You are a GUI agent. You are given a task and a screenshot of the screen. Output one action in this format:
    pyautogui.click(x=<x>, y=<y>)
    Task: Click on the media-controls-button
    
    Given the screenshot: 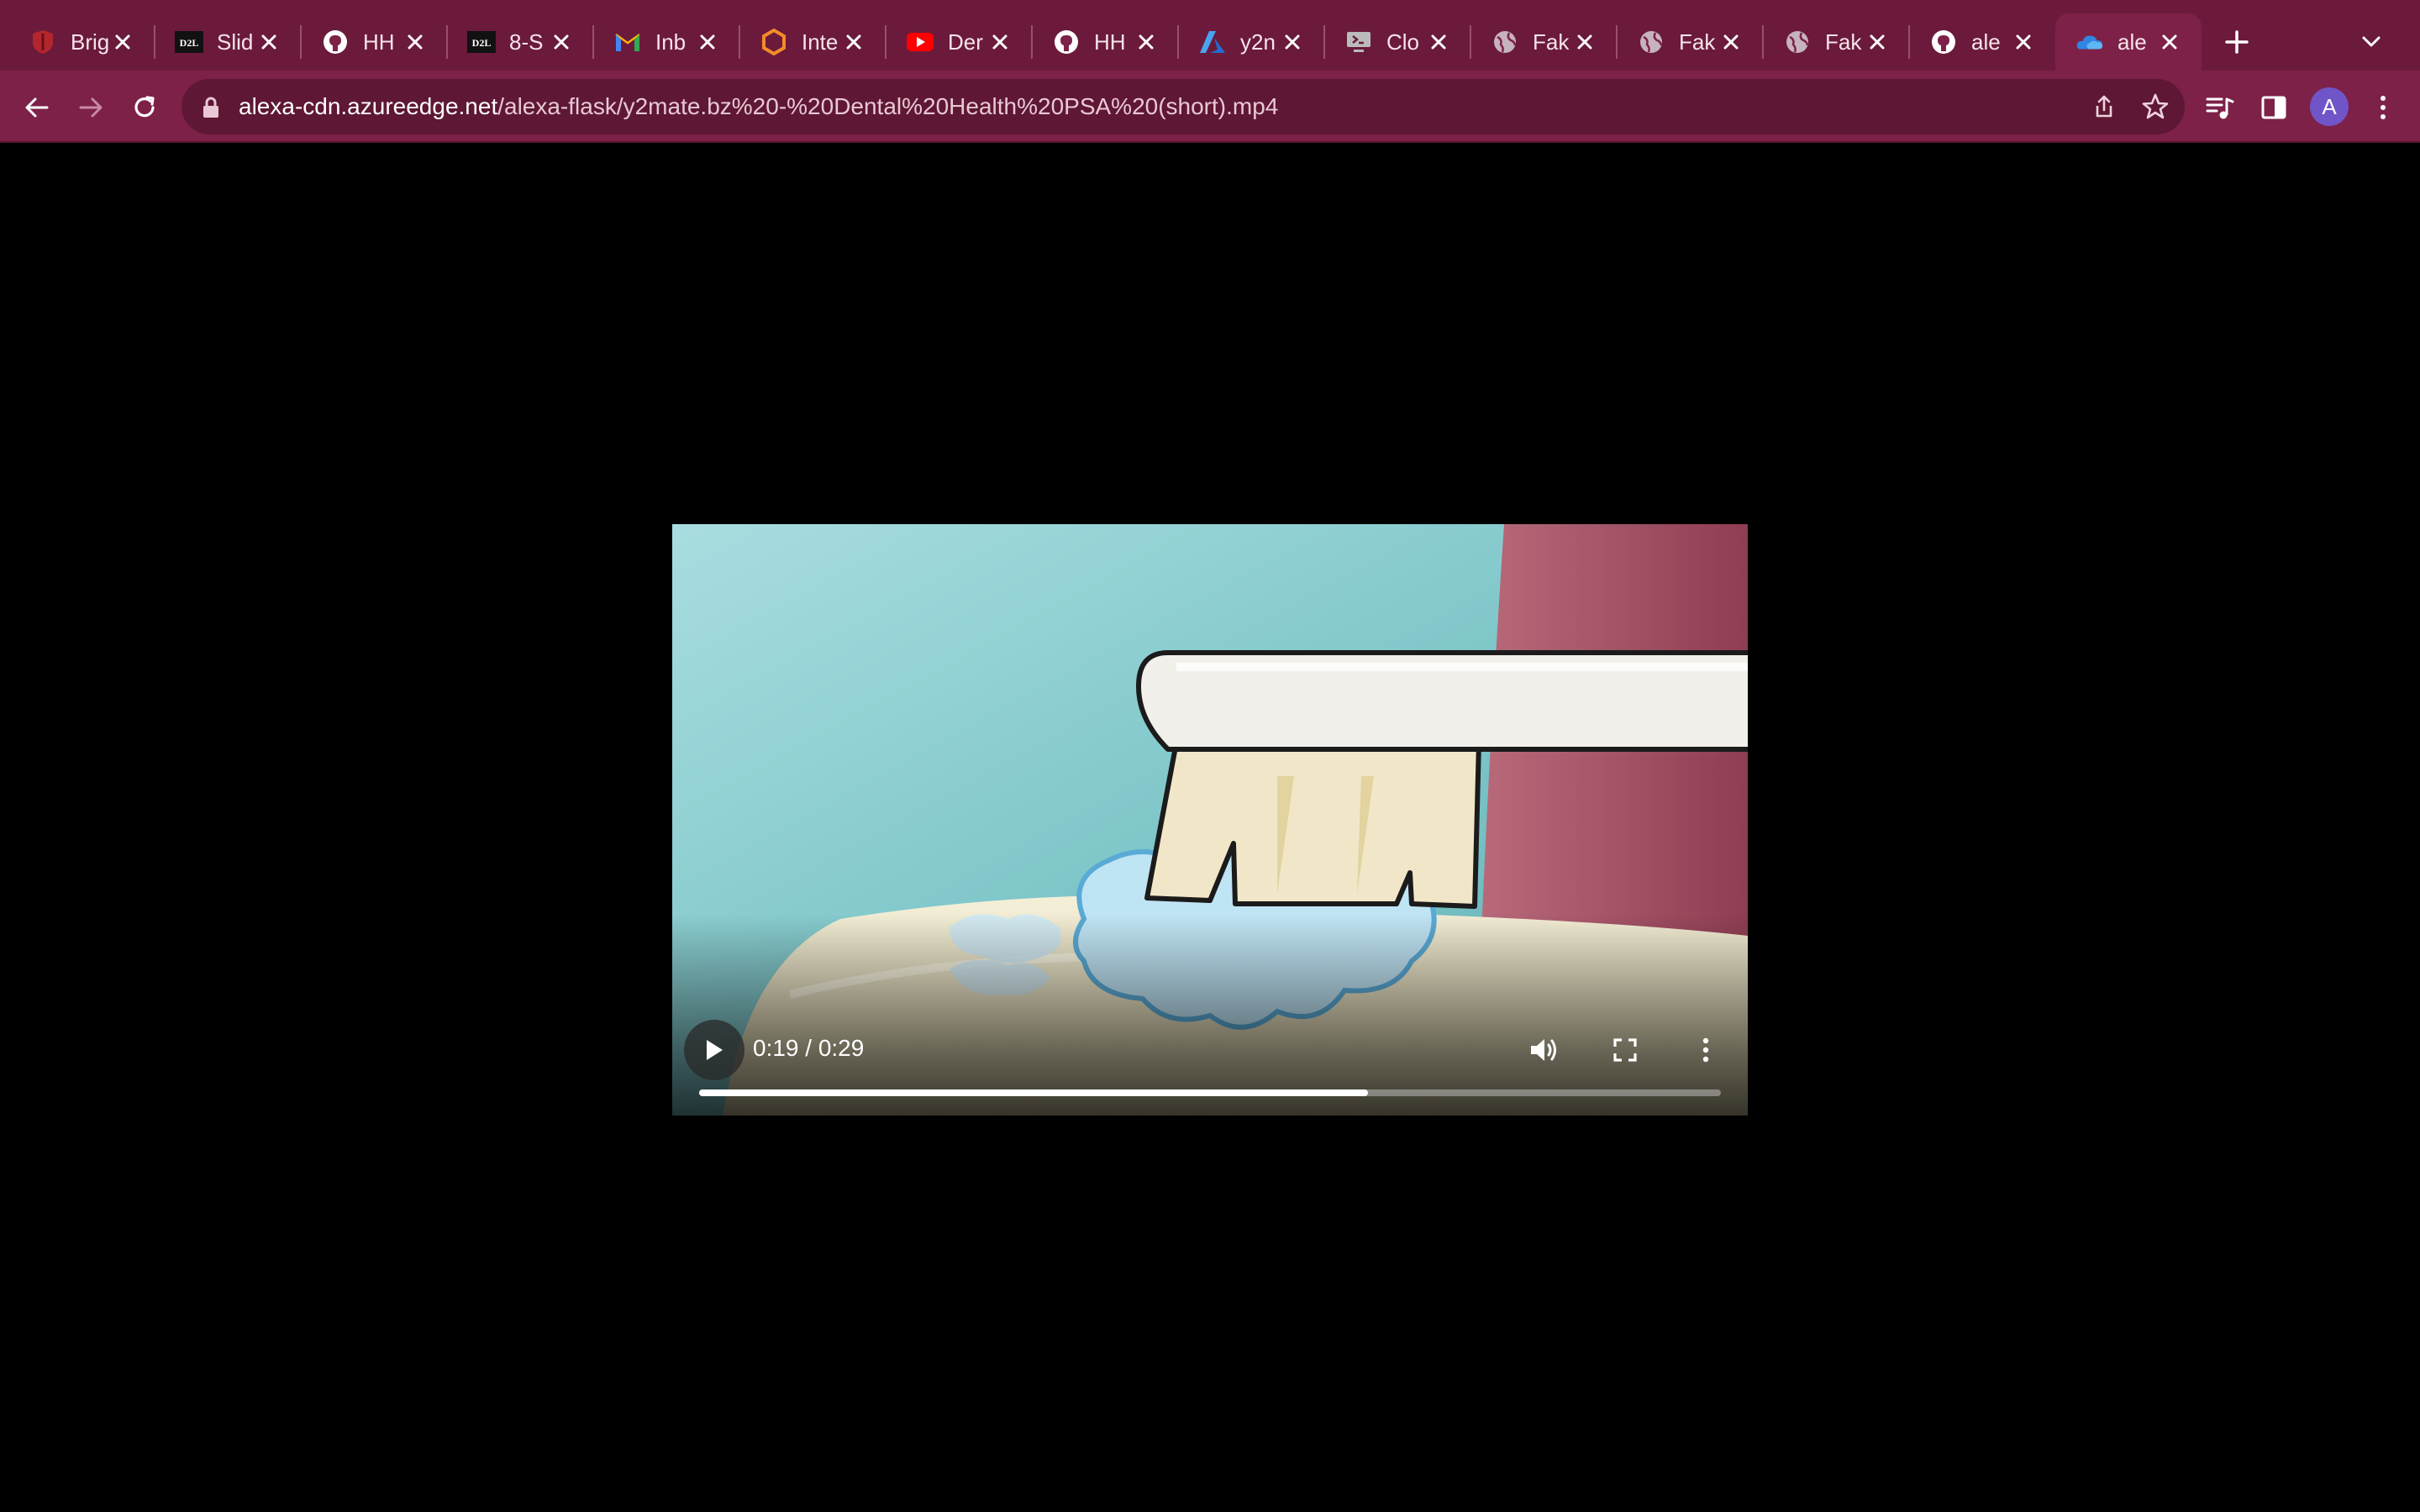 What is the action you would take?
    pyautogui.click(x=2220, y=107)
    